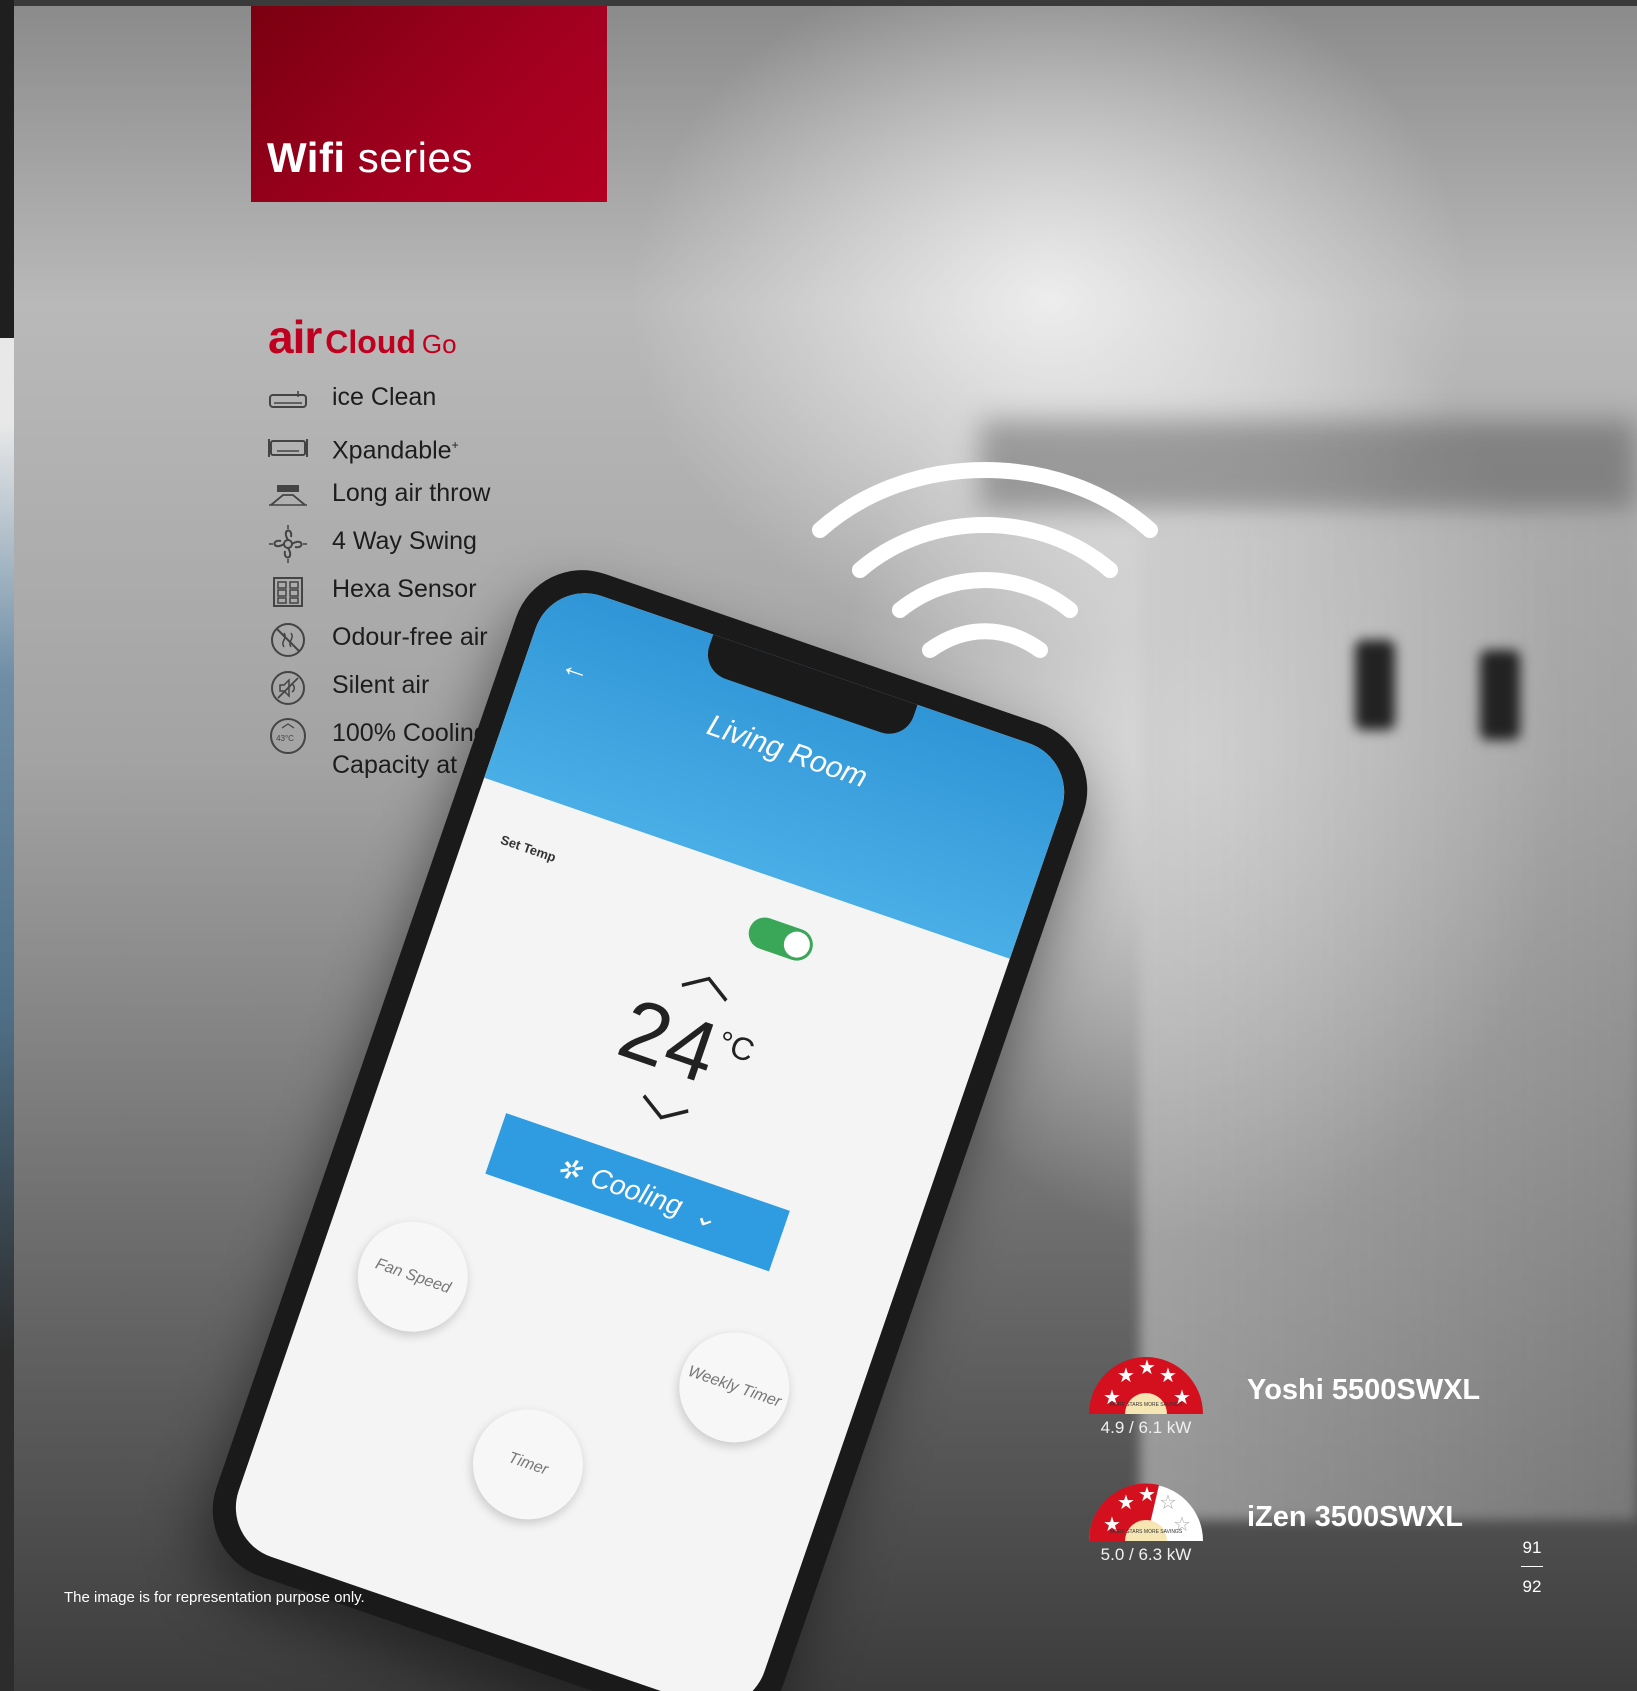 The height and width of the screenshot is (1691, 1637). I want to click on odour-free-icon, so click(288, 640).